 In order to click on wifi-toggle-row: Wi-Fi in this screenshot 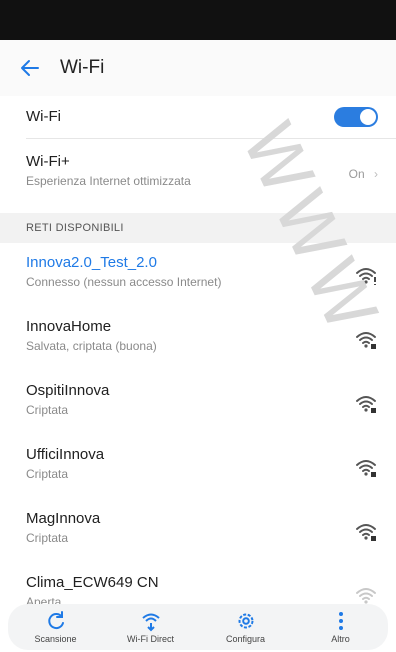, I will do `click(198, 117)`.